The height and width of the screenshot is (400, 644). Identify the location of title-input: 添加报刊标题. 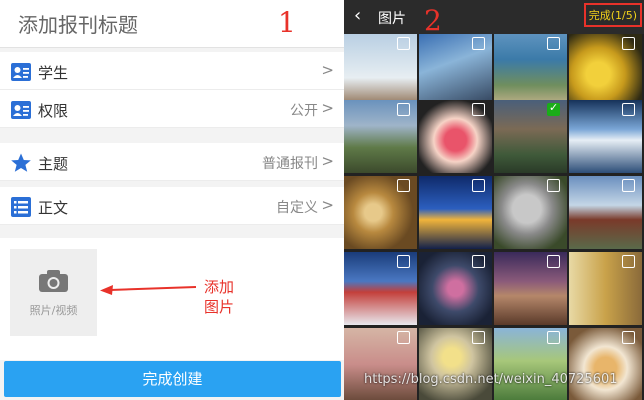
(78, 23).